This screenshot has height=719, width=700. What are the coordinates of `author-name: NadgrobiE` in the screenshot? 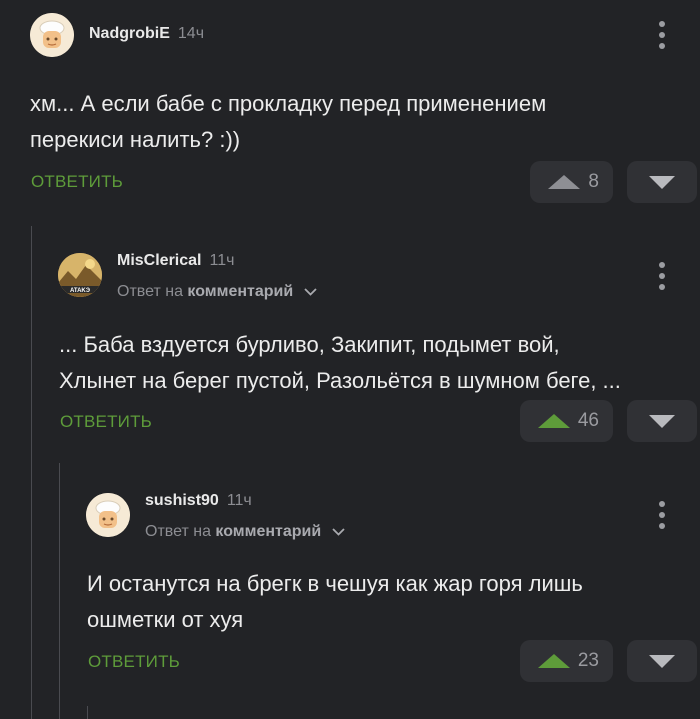 It's located at (129, 33).